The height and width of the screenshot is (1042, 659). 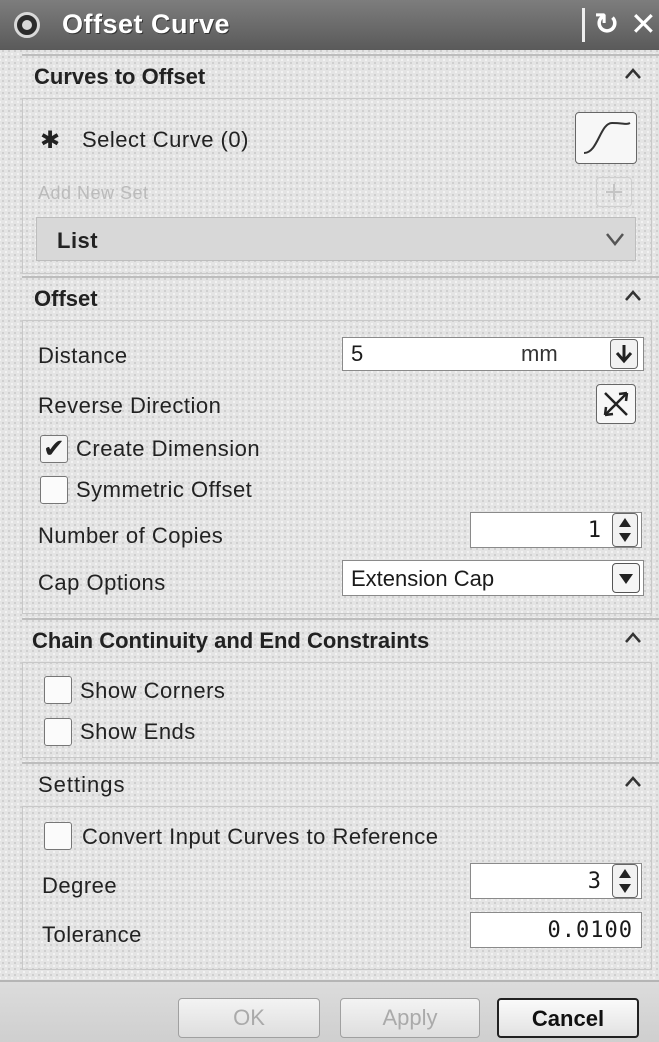 I want to click on cap-options-select: Extension Cap, so click(x=493, y=578).